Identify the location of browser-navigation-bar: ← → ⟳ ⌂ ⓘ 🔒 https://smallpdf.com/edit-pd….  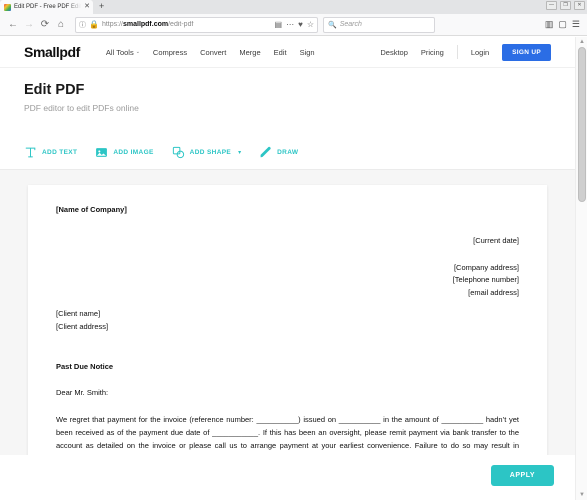
(293, 25).